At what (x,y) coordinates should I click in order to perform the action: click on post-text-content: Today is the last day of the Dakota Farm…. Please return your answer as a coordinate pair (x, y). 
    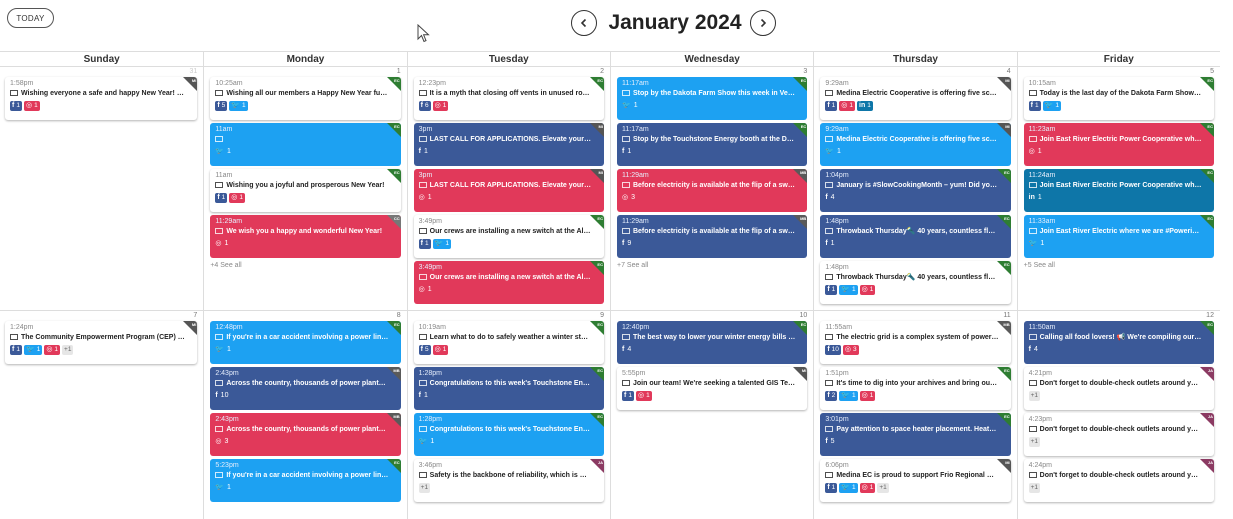
    Looking at the image, I should click on (1124, 93).